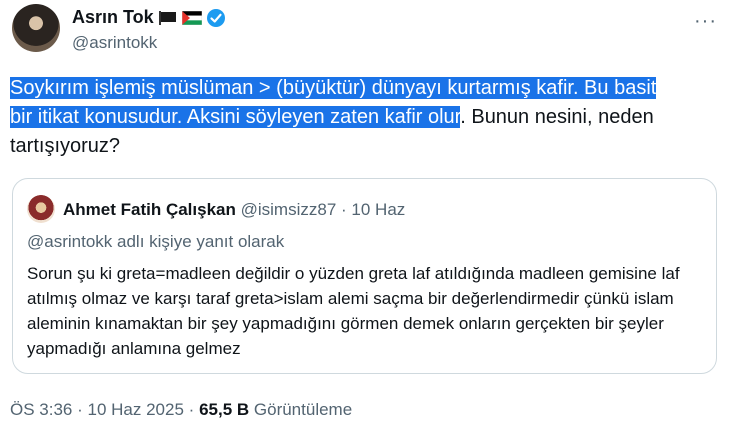  Describe the element at coordinates (149, 209) in the screenshot. I see `quoted-author-name: Ahmet Fatih Çalışkan` at that location.